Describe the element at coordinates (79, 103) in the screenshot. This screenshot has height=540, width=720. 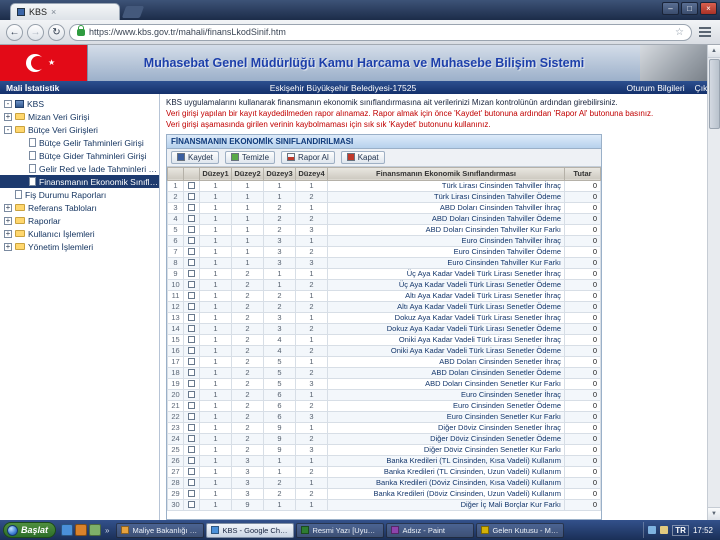
I see `sidebar-item: - KBS` at that location.